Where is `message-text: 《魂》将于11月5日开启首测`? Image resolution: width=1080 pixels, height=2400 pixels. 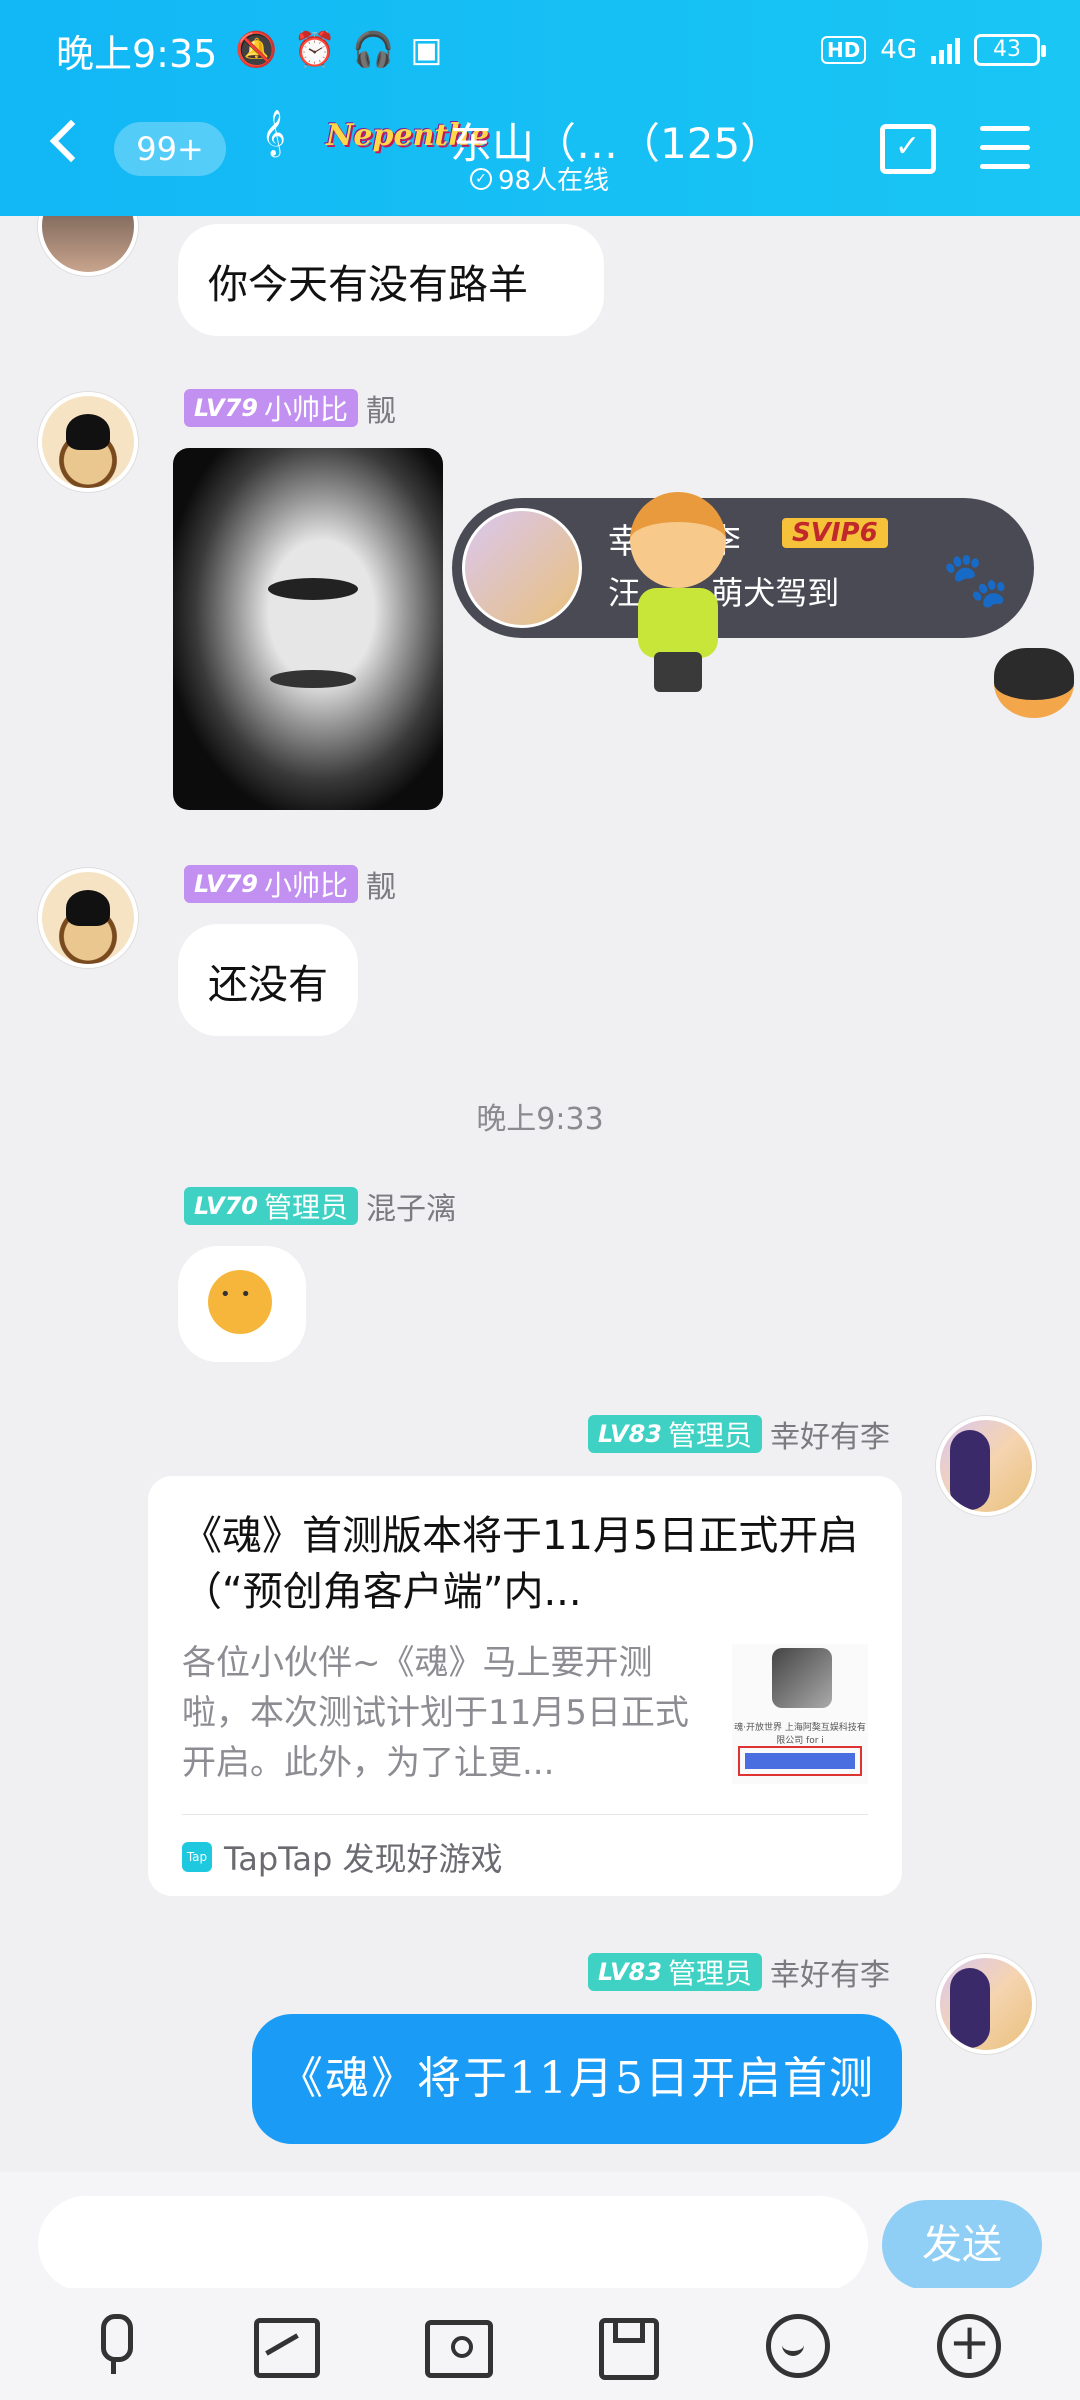
message-text: 《魂》将于11月5日开启首测 is located at coordinates (577, 2078).